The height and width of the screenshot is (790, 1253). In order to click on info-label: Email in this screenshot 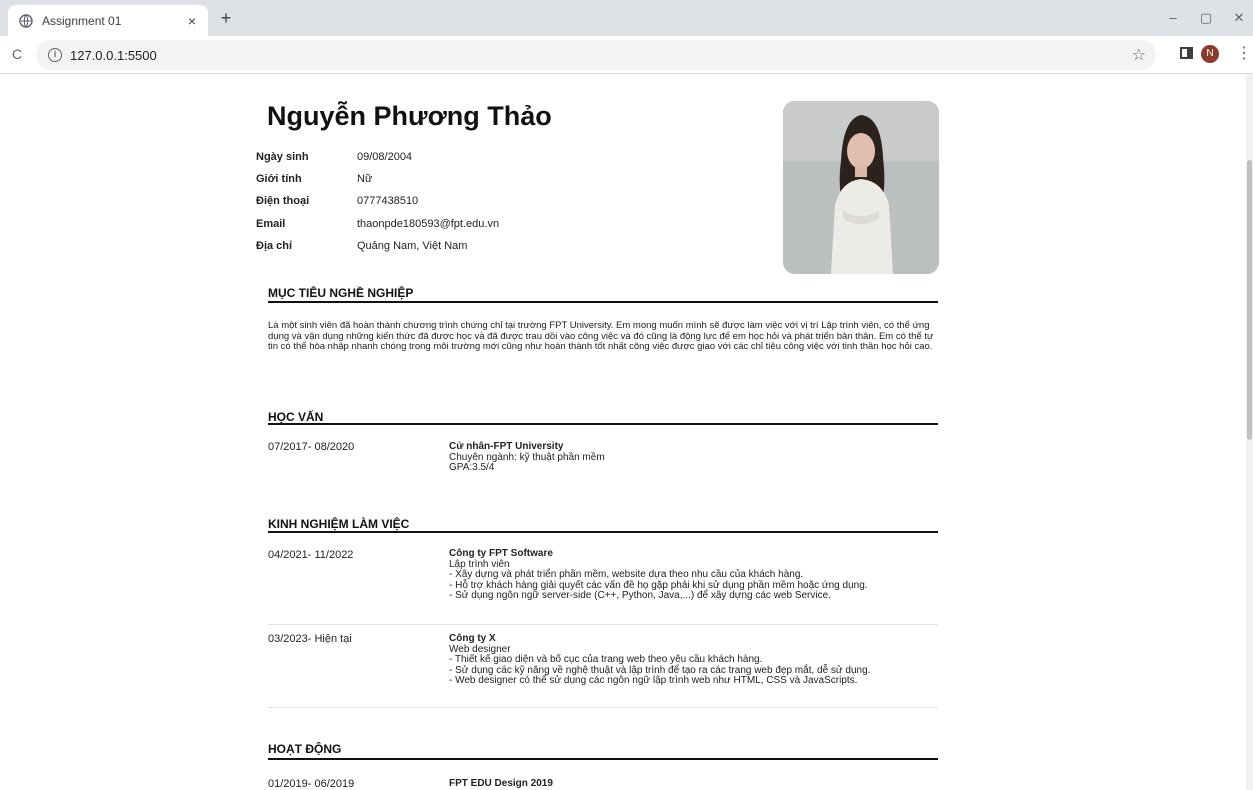, I will do `click(271, 224)`.